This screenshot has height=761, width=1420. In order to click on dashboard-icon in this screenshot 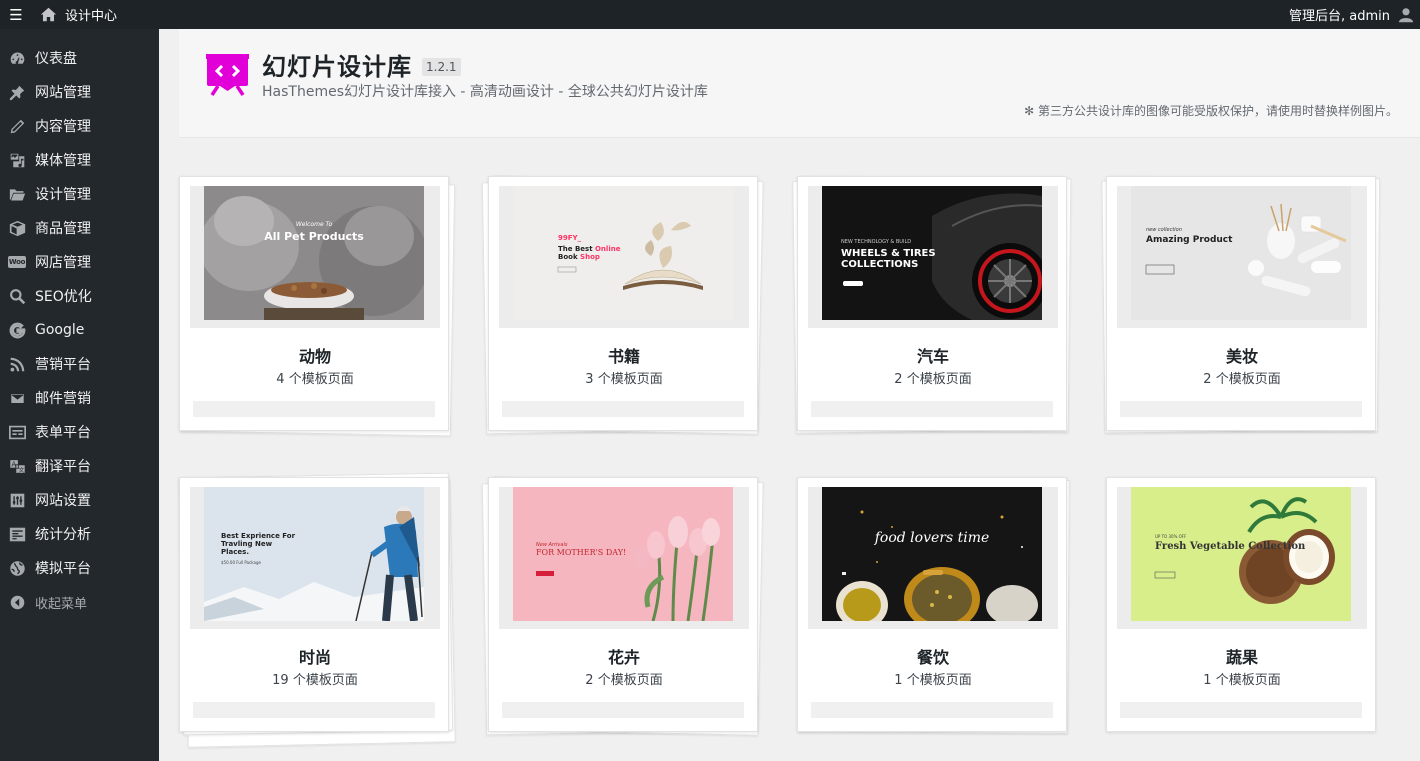, I will do `click(17, 58)`.